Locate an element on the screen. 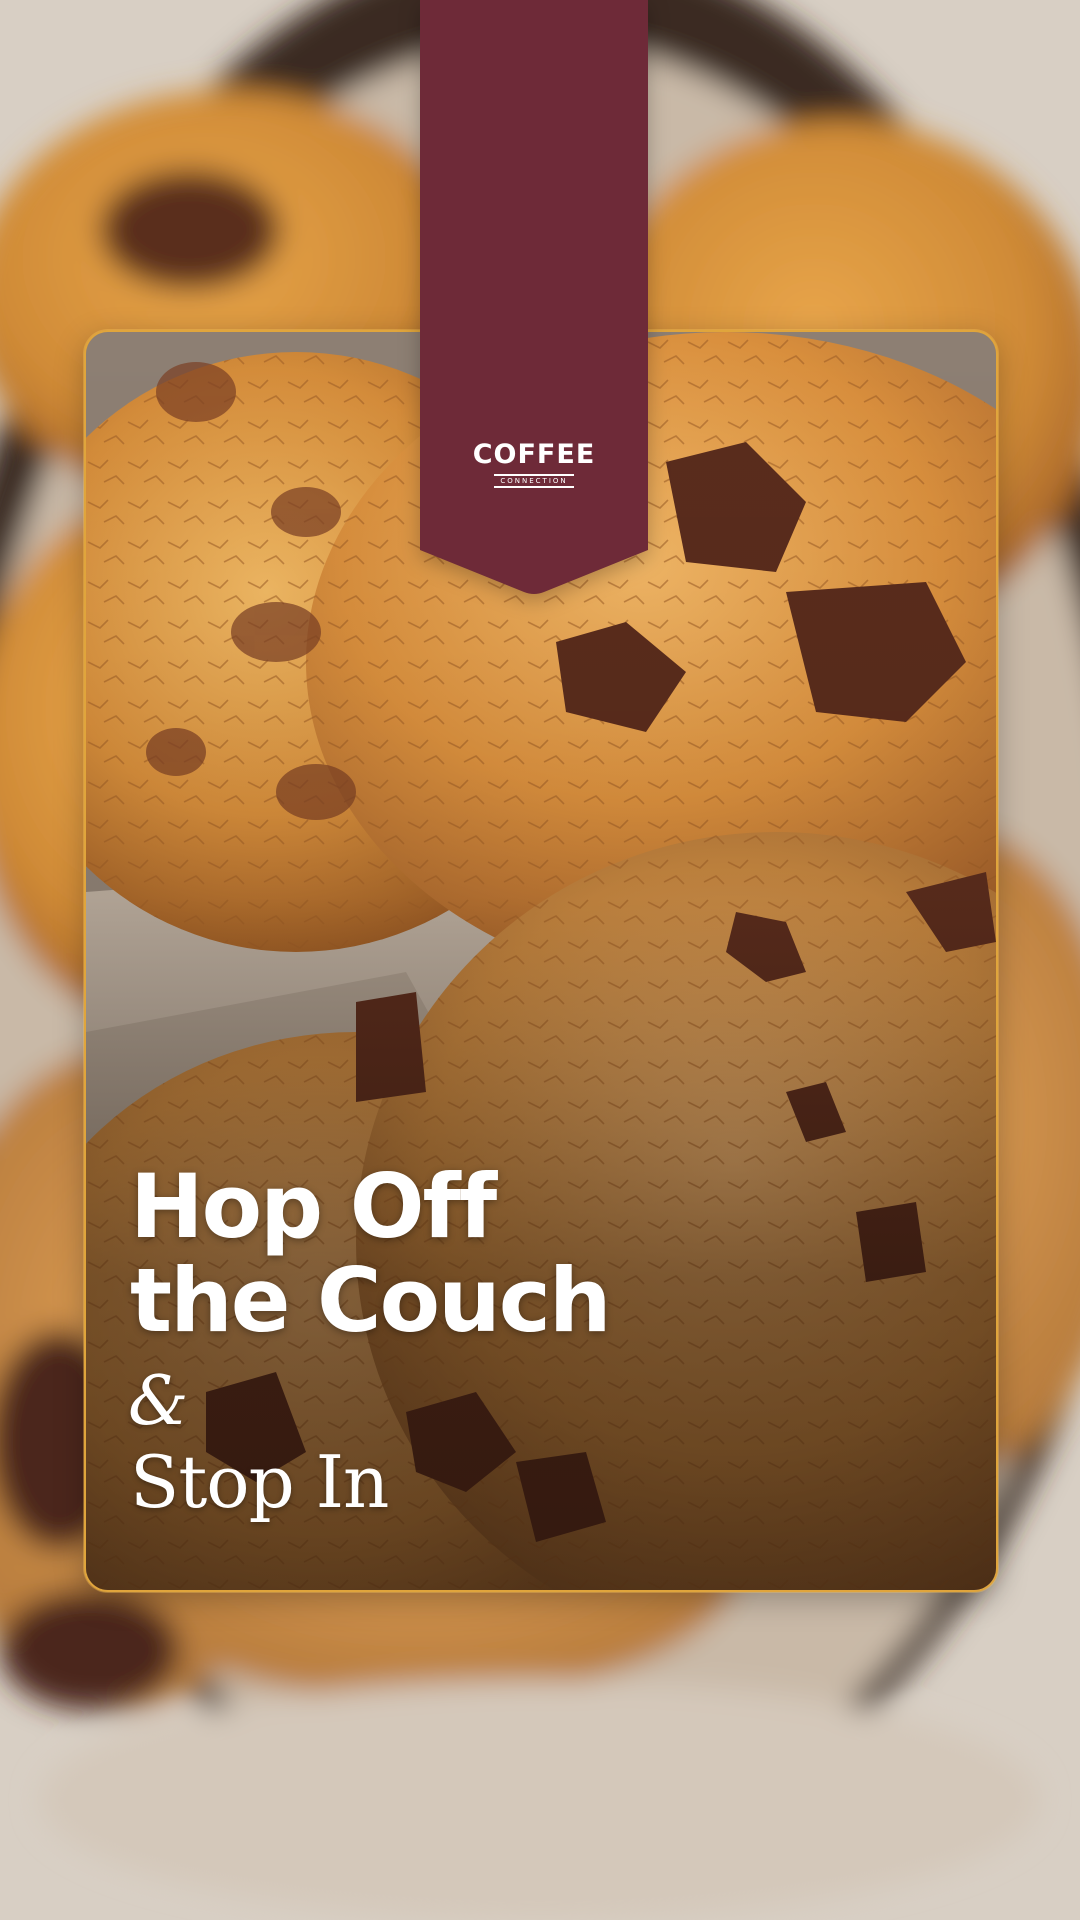  brand-ribbon is located at coordinates (534, 298).